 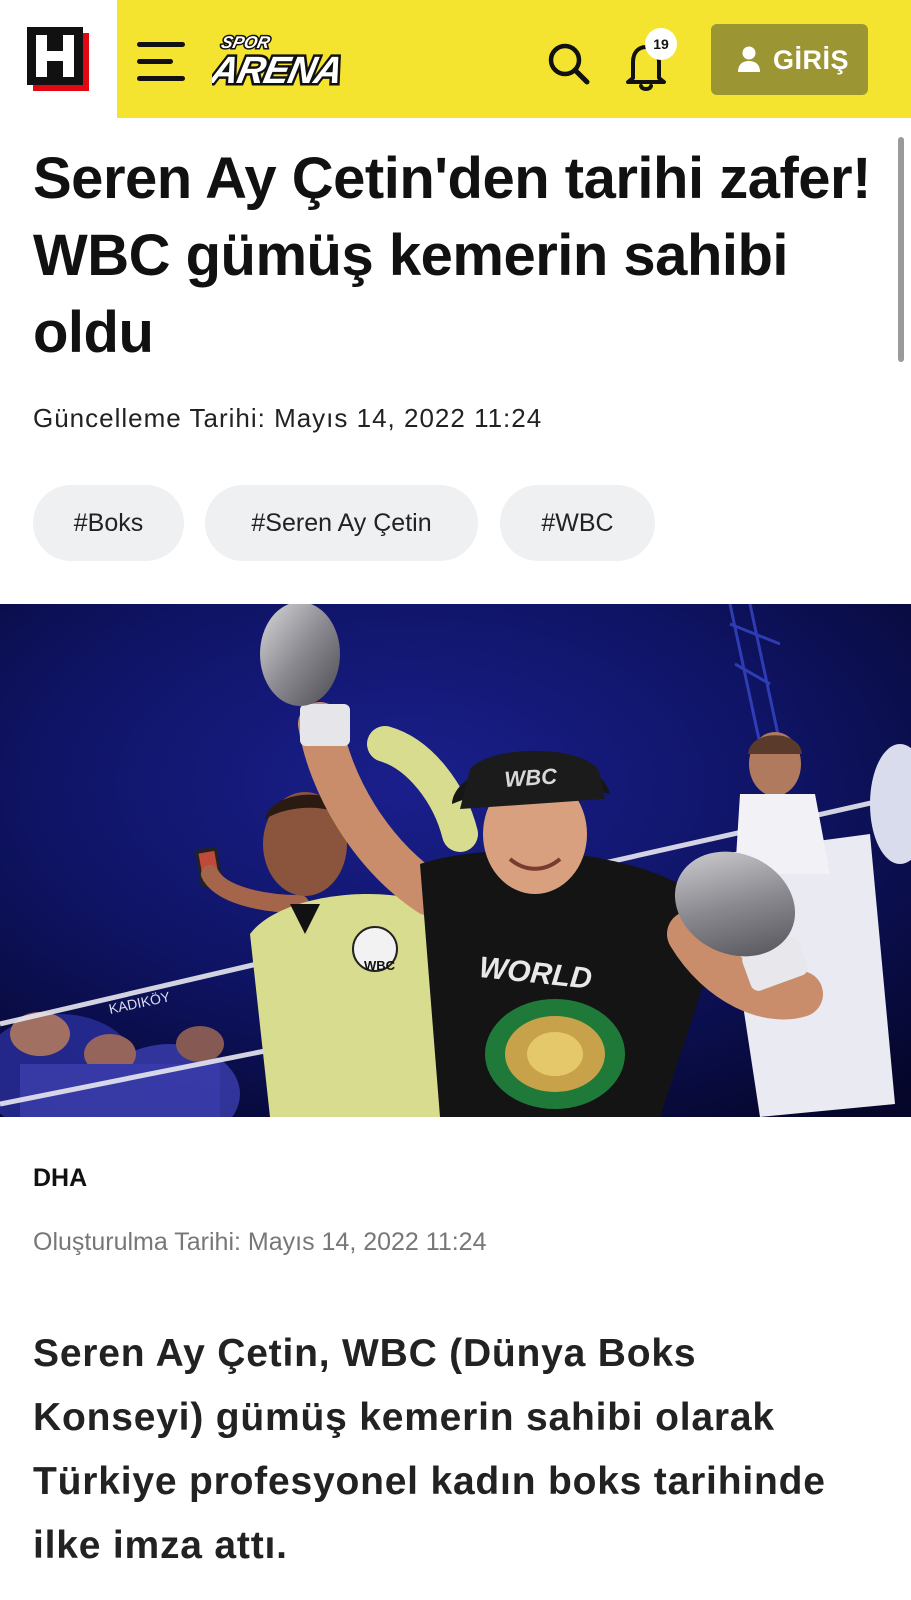 I want to click on menu-icon, so click(x=161, y=44).